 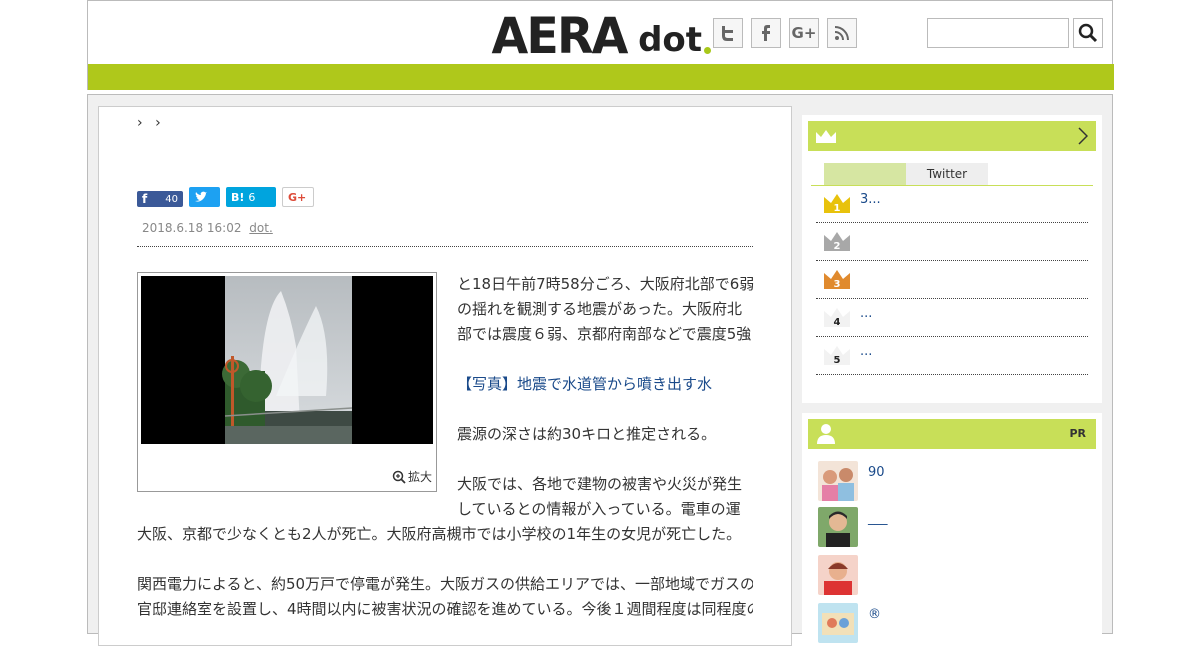 I want to click on ranking-header, so click(x=952, y=136).